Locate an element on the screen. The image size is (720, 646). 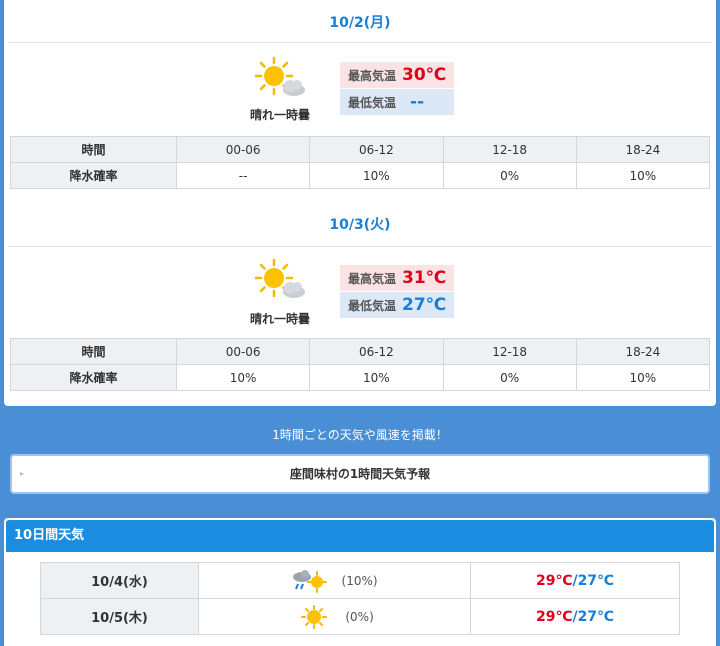
row-rain: (0%) is located at coordinates (359, 616).